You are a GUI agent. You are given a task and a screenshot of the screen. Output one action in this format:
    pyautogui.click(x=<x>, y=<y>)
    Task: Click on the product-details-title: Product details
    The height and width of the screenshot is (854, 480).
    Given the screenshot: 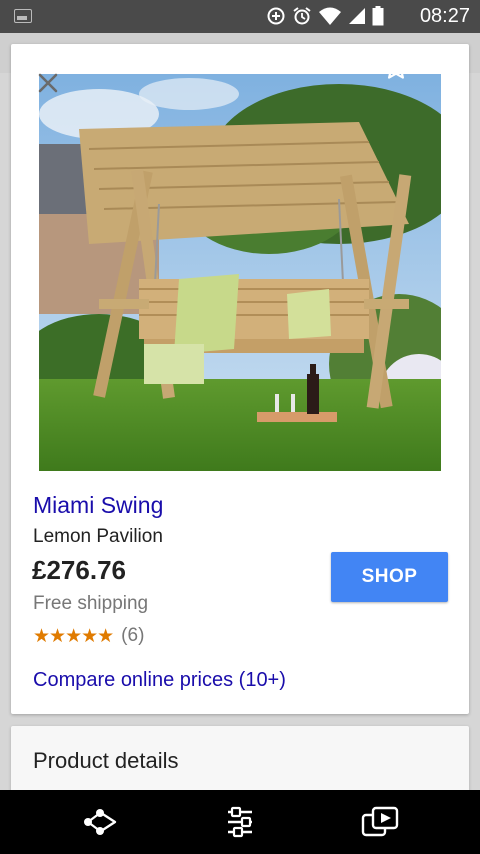 What is the action you would take?
    pyautogui.click(x=106, y=760)
    